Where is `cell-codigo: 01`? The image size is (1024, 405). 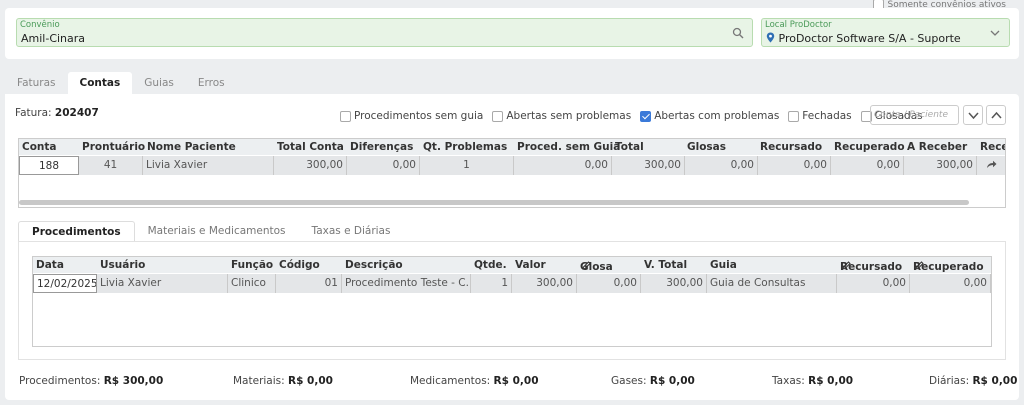 cell-codigo: 01 is located at coordinates (309, 283).